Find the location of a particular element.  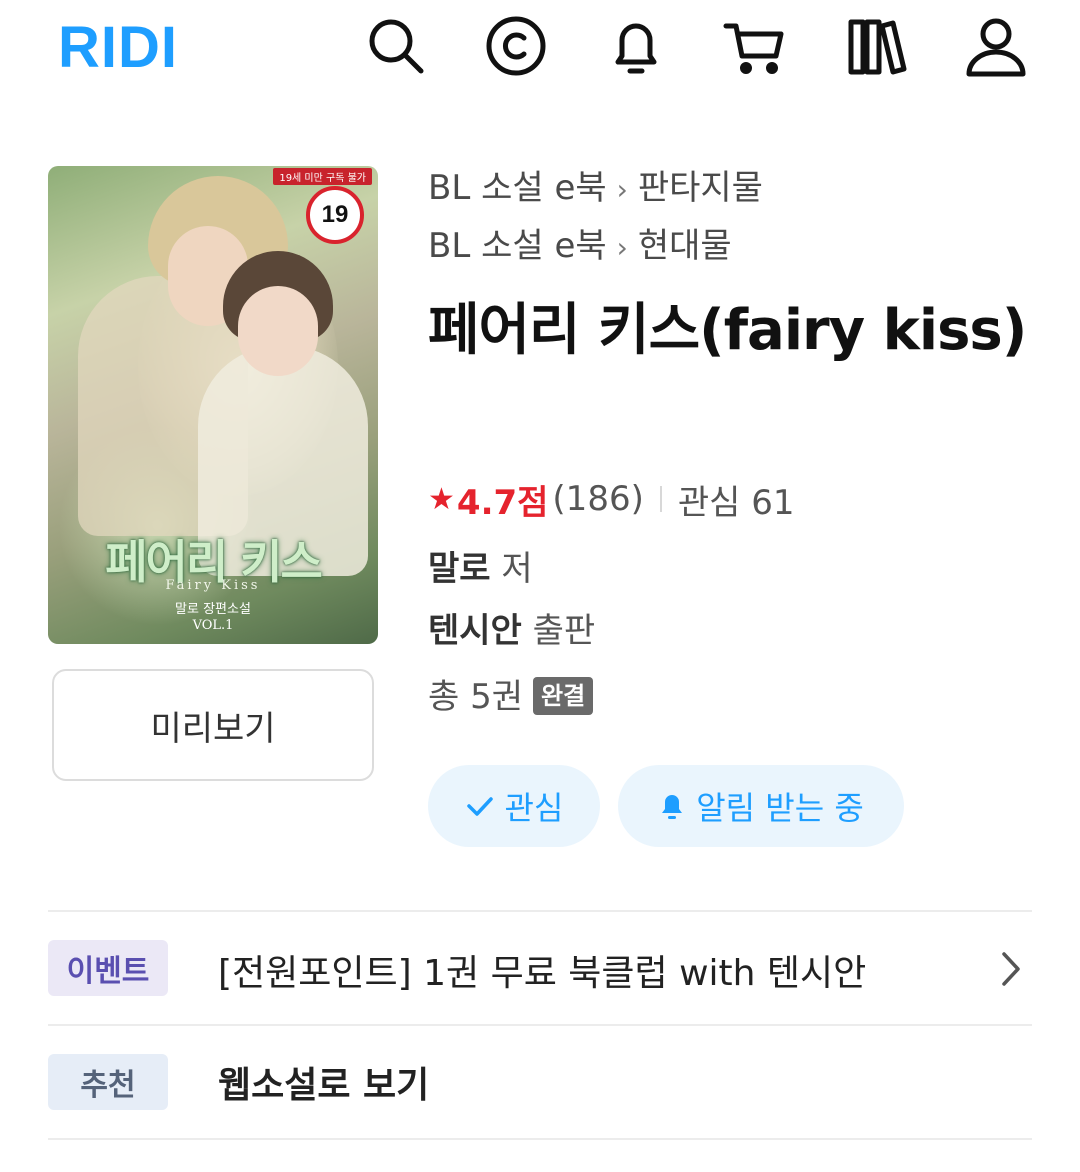

star-icon: ★ is located at coordinates (441, 499).